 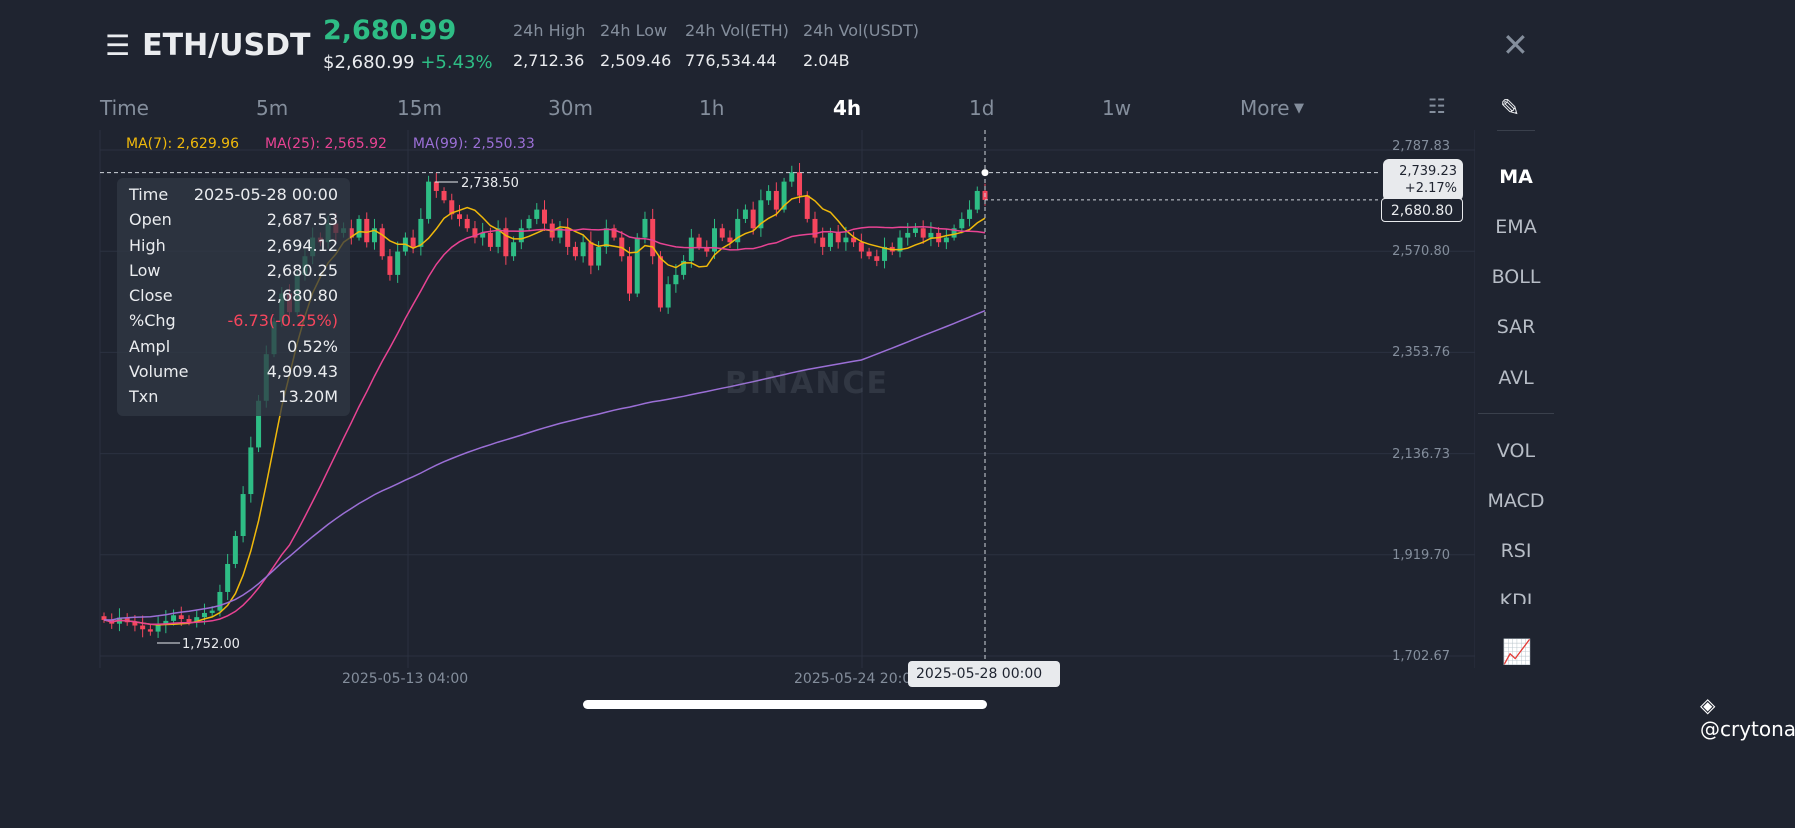 I want to click on close-icon: ✕, so click(x=1515, y=45).